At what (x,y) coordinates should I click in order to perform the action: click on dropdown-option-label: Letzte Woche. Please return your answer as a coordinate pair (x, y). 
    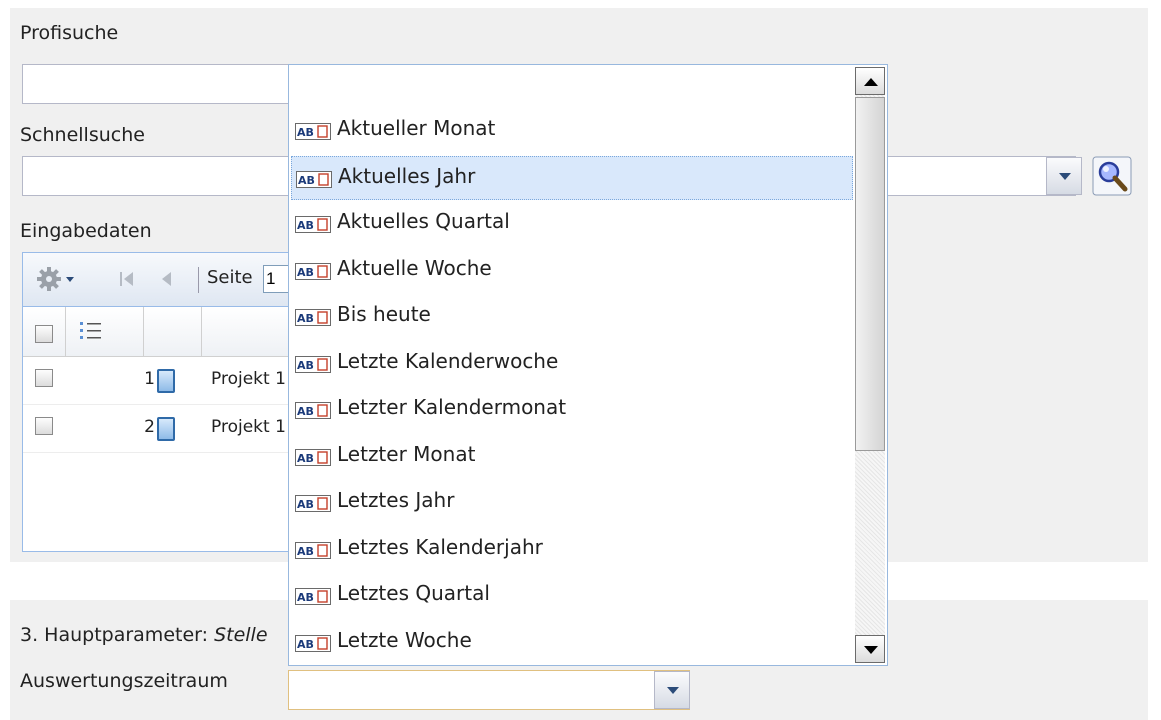
    Looking at the image, I should click on (404, 639).